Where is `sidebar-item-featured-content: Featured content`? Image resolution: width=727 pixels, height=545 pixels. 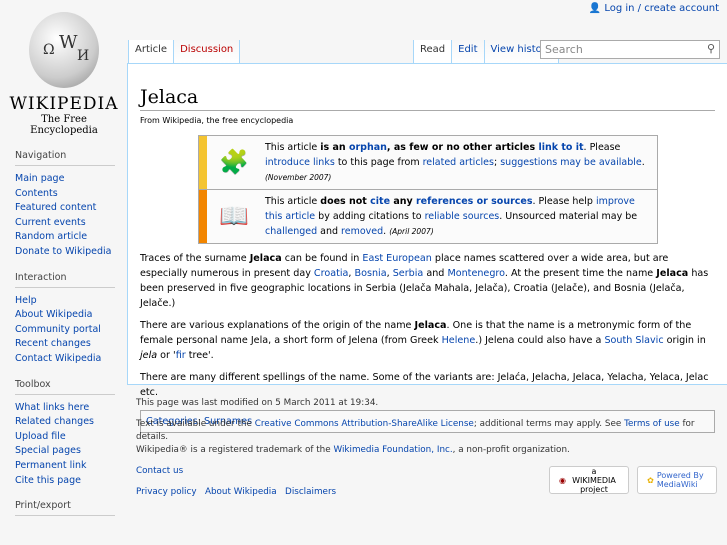 sidebar-item-featured-content: Featured content is located at coordinates (55, 207).